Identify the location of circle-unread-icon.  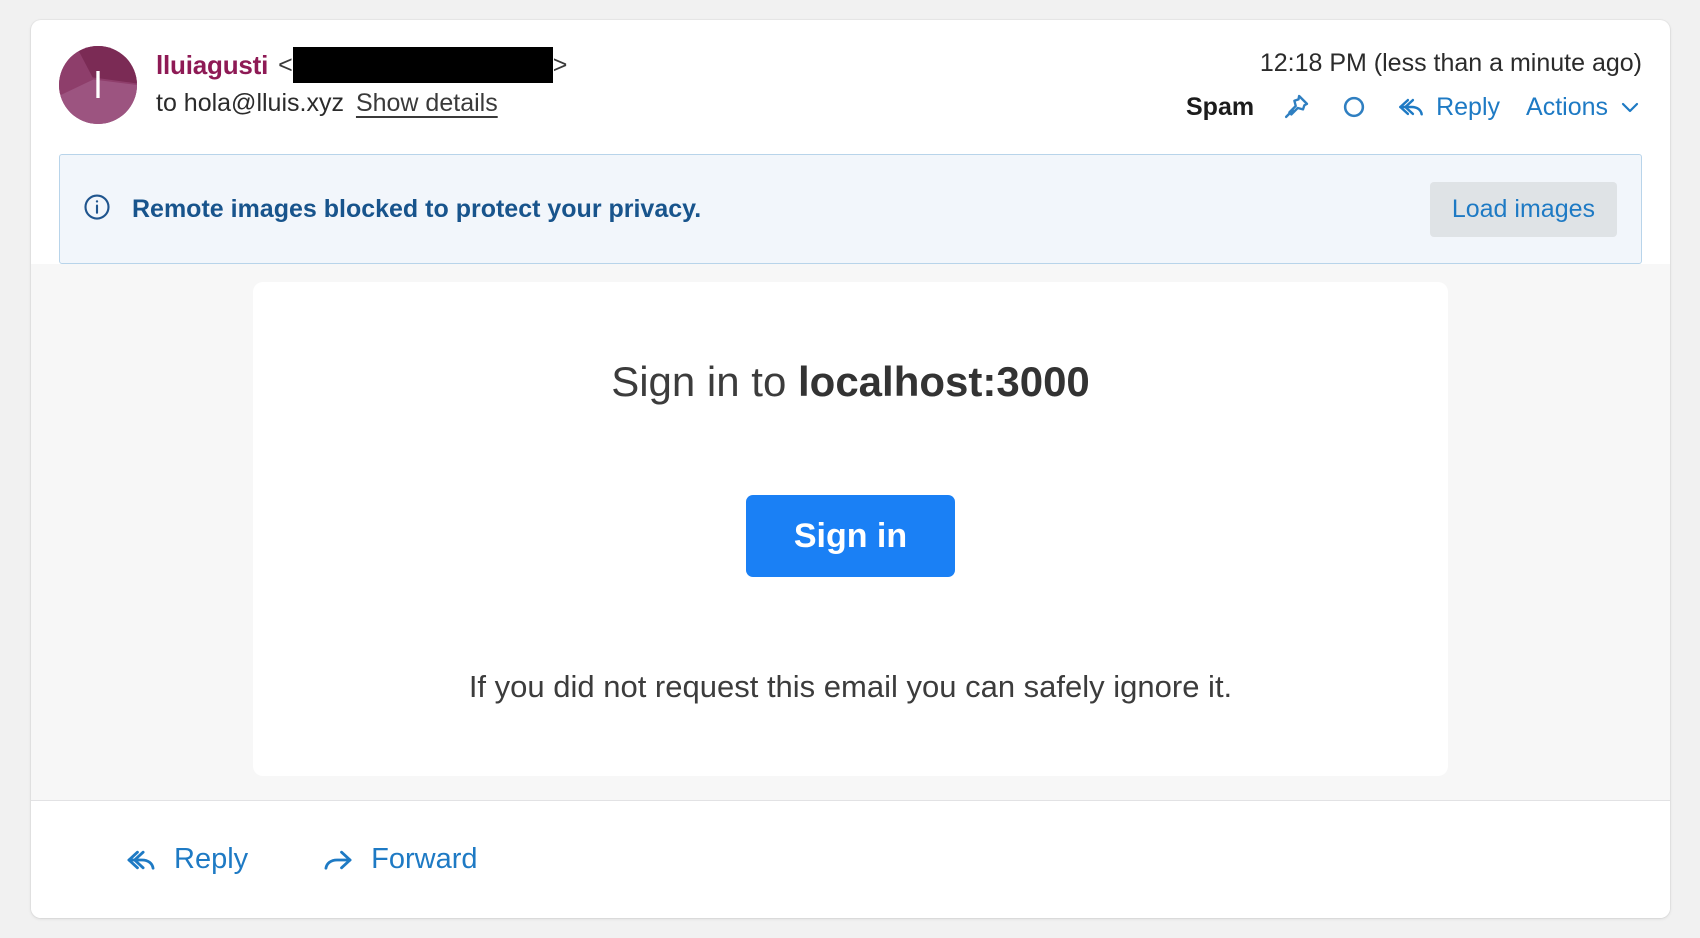
(1354, 107).